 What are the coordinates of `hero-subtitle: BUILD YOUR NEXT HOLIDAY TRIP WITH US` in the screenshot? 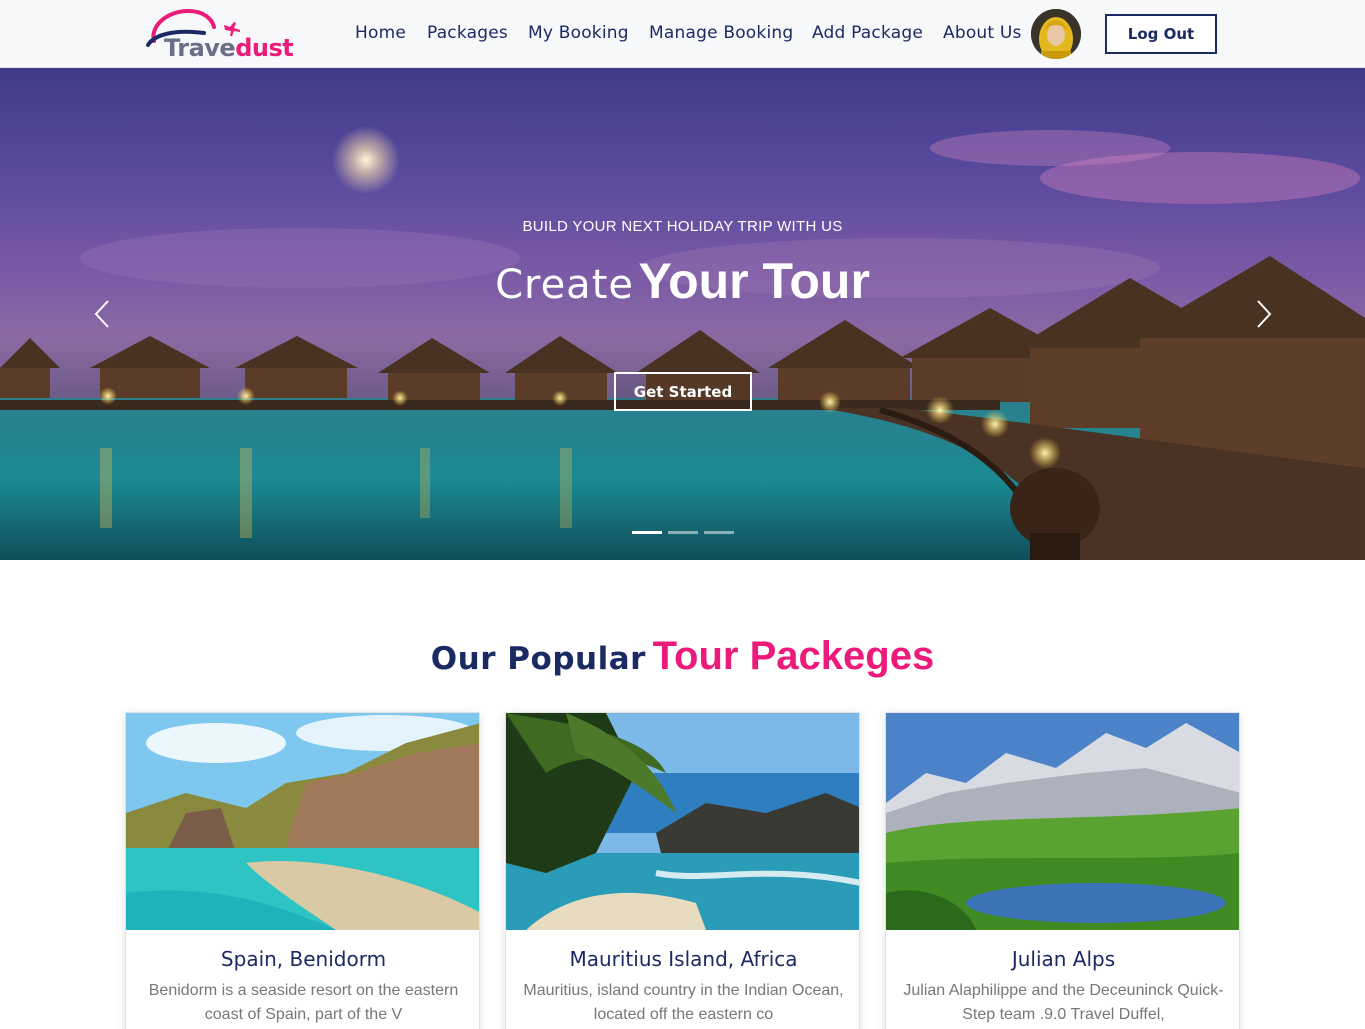 It's located at (682, 226).